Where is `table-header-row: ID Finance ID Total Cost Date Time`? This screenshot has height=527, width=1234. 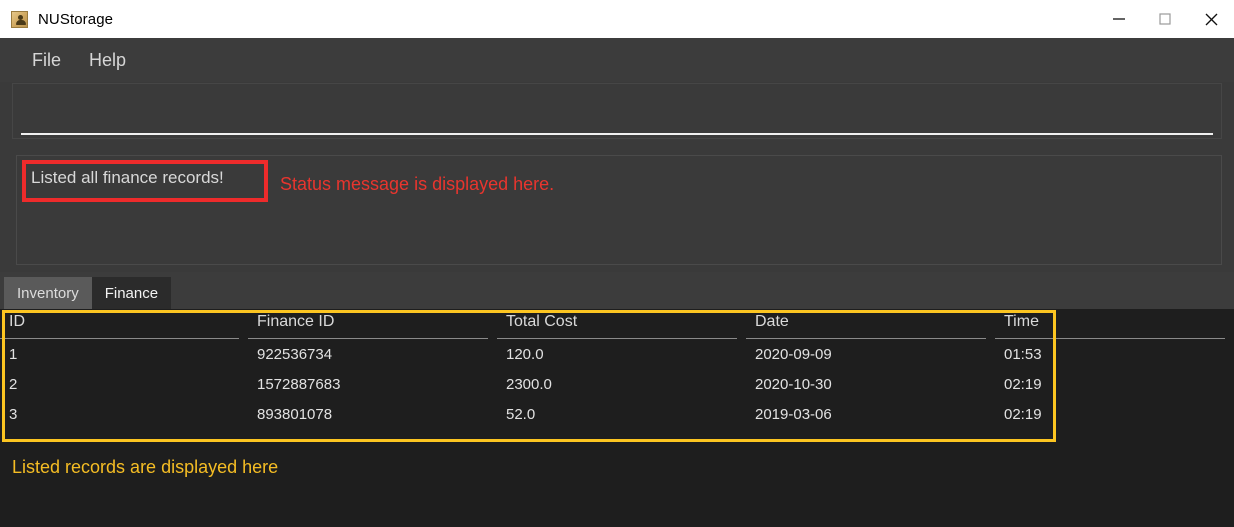 table-header-row: ID Finance ID Total Cost Date Time is located at coordinates (617, 324).